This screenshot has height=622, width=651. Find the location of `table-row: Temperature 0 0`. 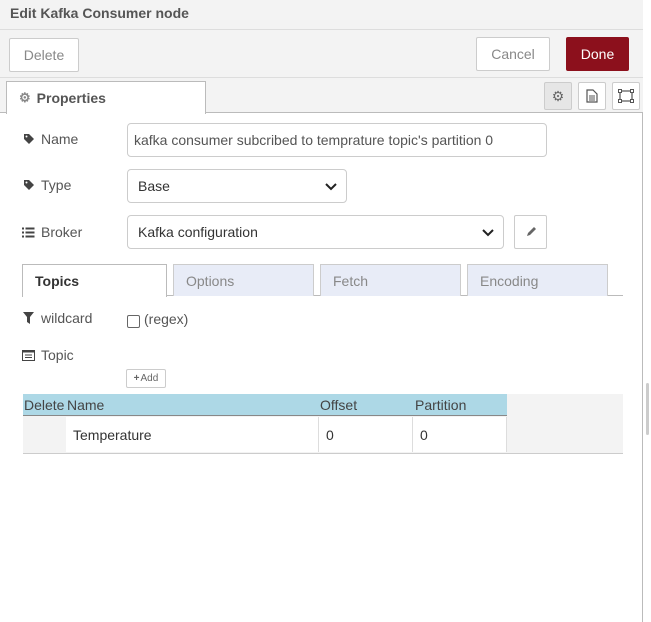

table-row: Temperature 0 0 is located at coordinates (265, 434).